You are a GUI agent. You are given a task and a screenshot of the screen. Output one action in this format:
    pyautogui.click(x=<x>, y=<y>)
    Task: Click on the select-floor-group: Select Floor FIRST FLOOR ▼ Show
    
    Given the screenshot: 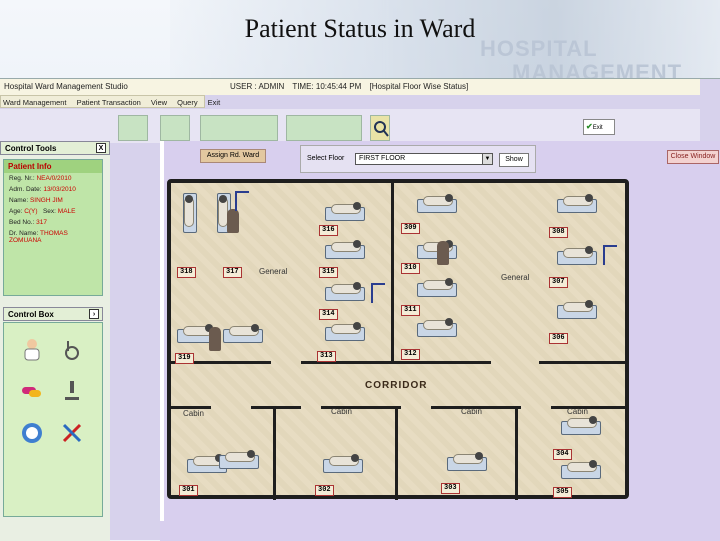 What is the action you would take?
    pyautogui.click(x=418, y=159)
    